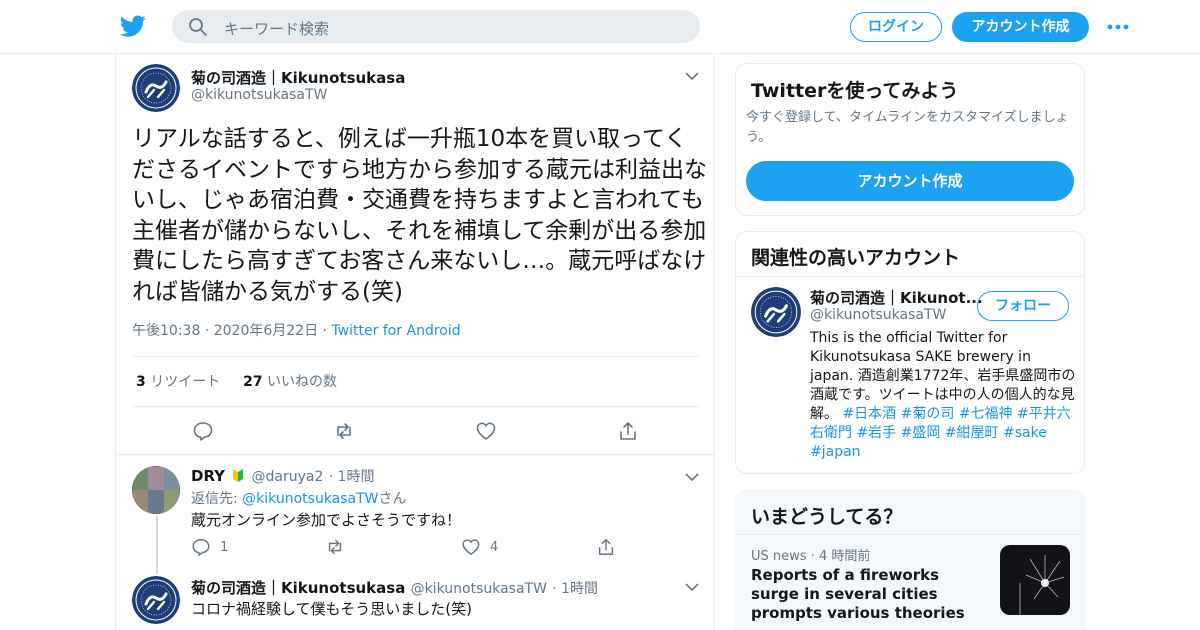  Describe the element at coordinates (907, 127) in the screenshot. I see `signup-card-subtitle: 今すぐ登録して、タイムラインをカスタマイズしましょう。` at that location.